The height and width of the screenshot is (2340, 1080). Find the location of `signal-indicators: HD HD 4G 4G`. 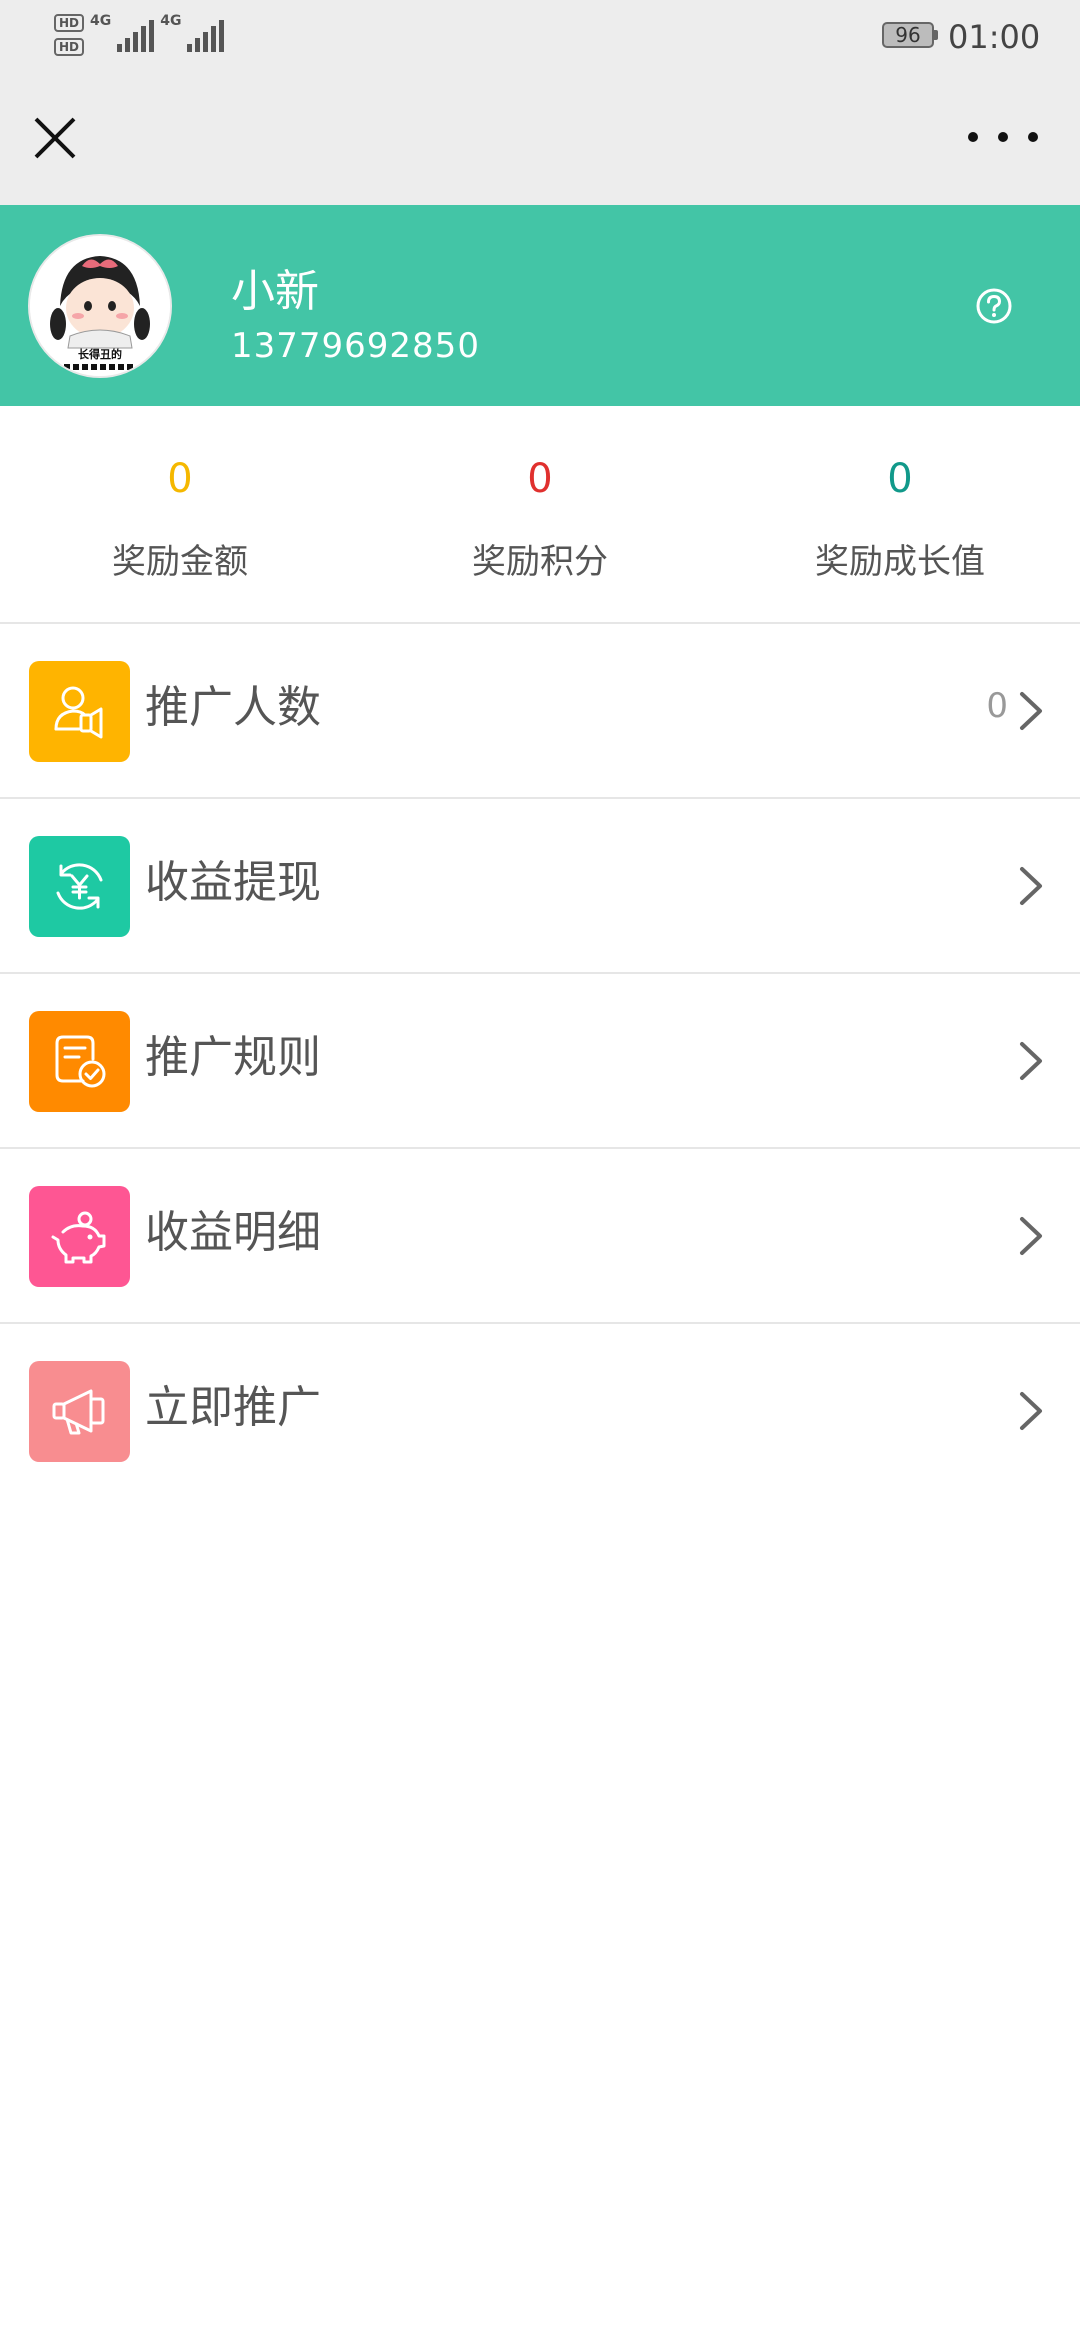

signal-indicators: HD HD 4G 4G is located at coordinates (139, 34).